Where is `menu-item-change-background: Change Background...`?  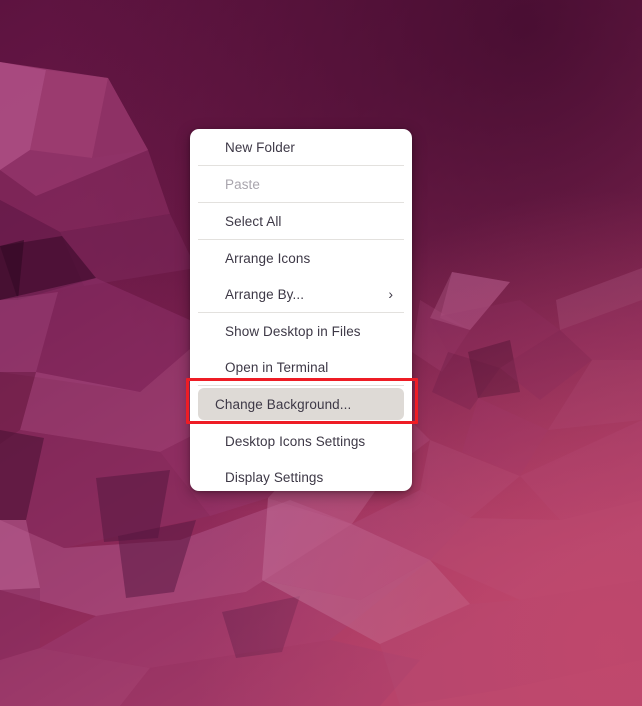 menu-item-change-background: Change Background... is located at coordinates (301, 404).